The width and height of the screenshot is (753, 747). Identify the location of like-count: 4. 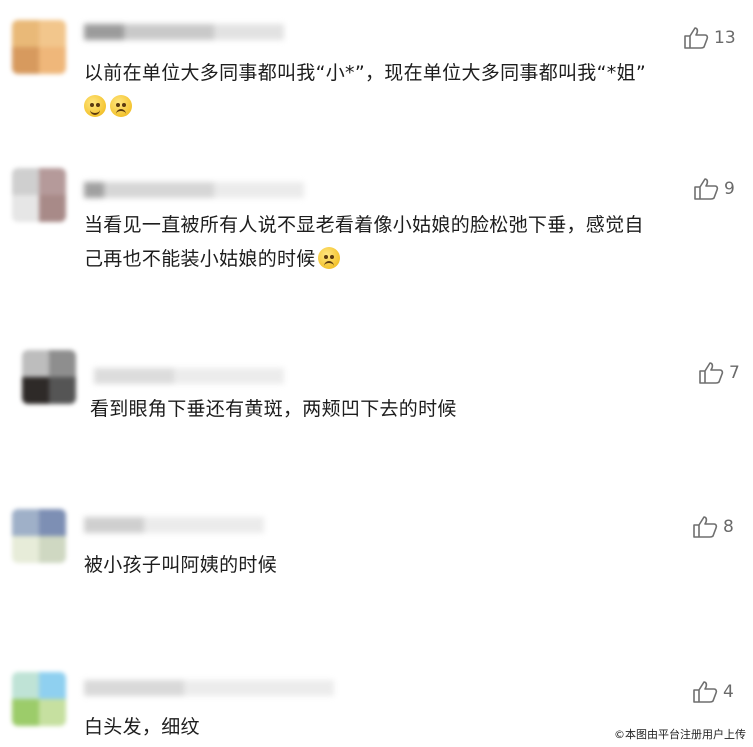
(728, 692).